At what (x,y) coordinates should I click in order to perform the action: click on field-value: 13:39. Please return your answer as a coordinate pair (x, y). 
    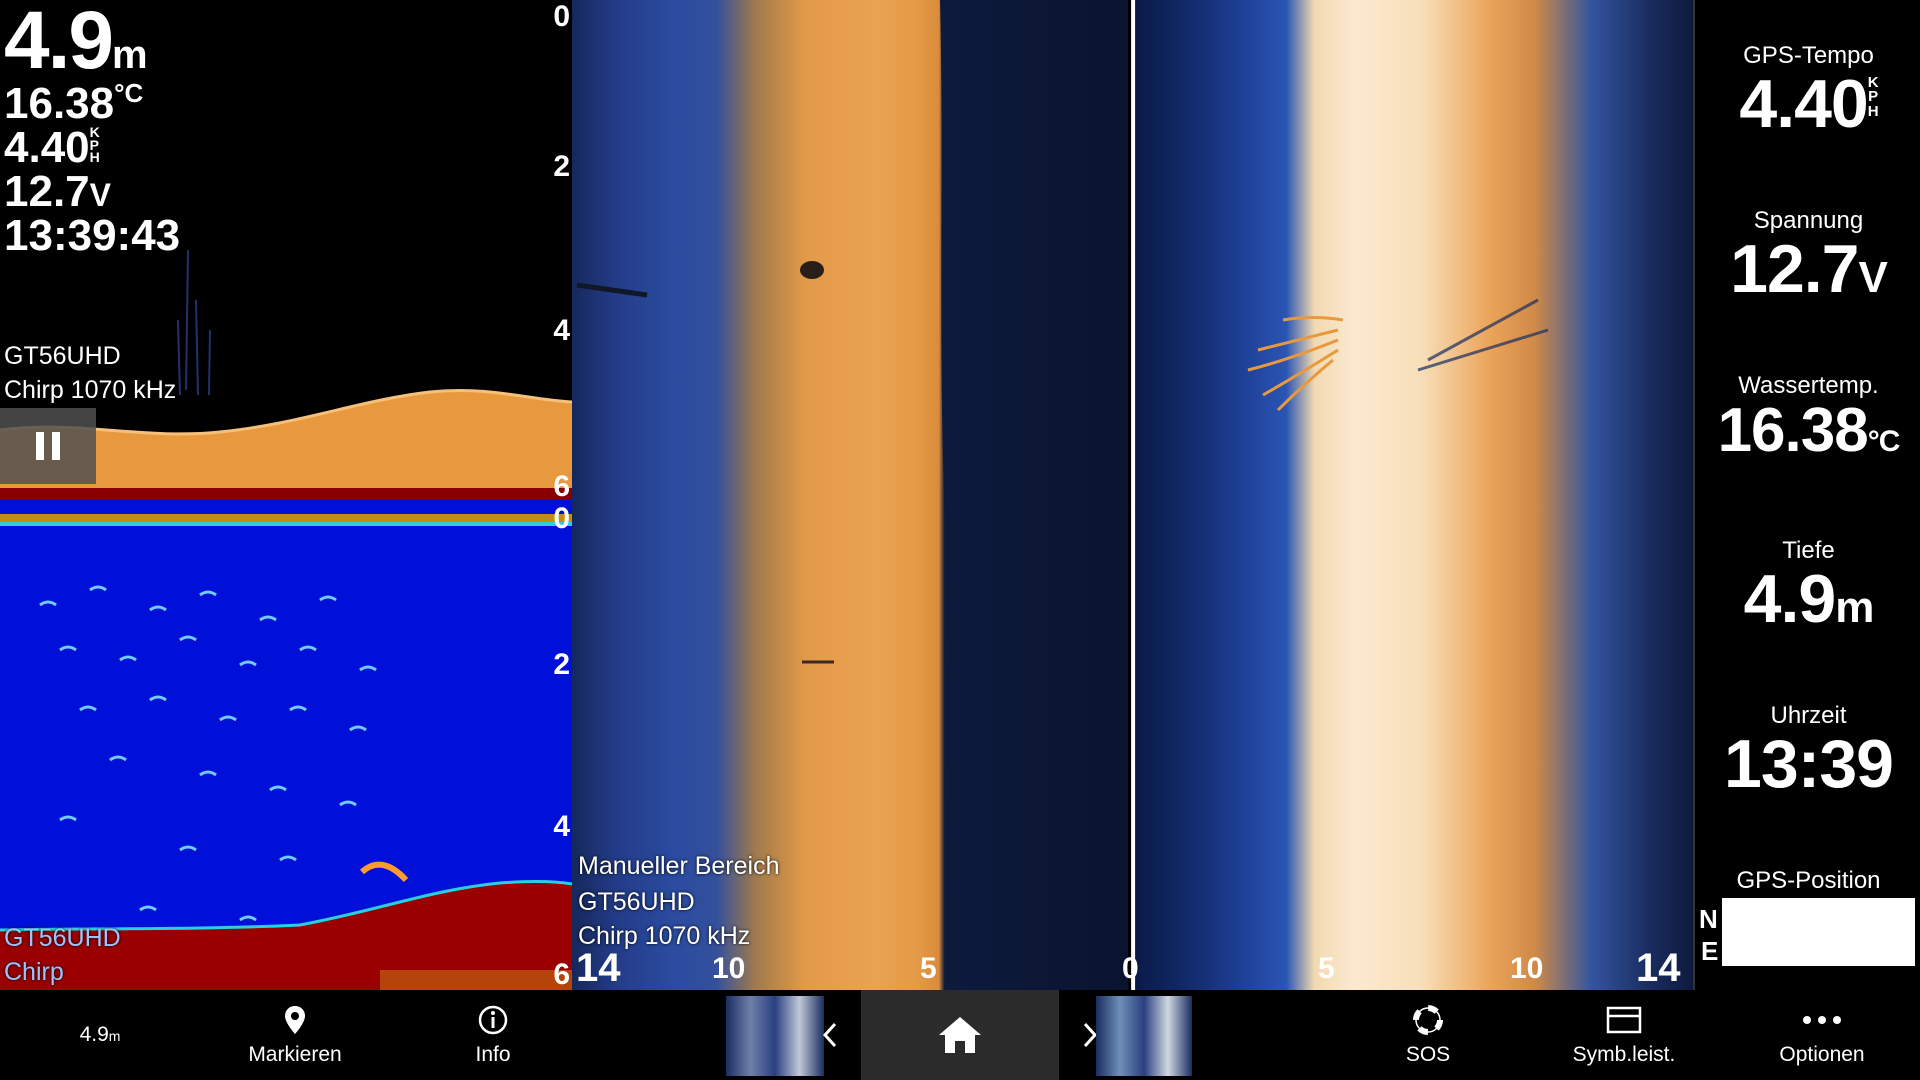
    Looking at the image, I should click on (1809, 764).